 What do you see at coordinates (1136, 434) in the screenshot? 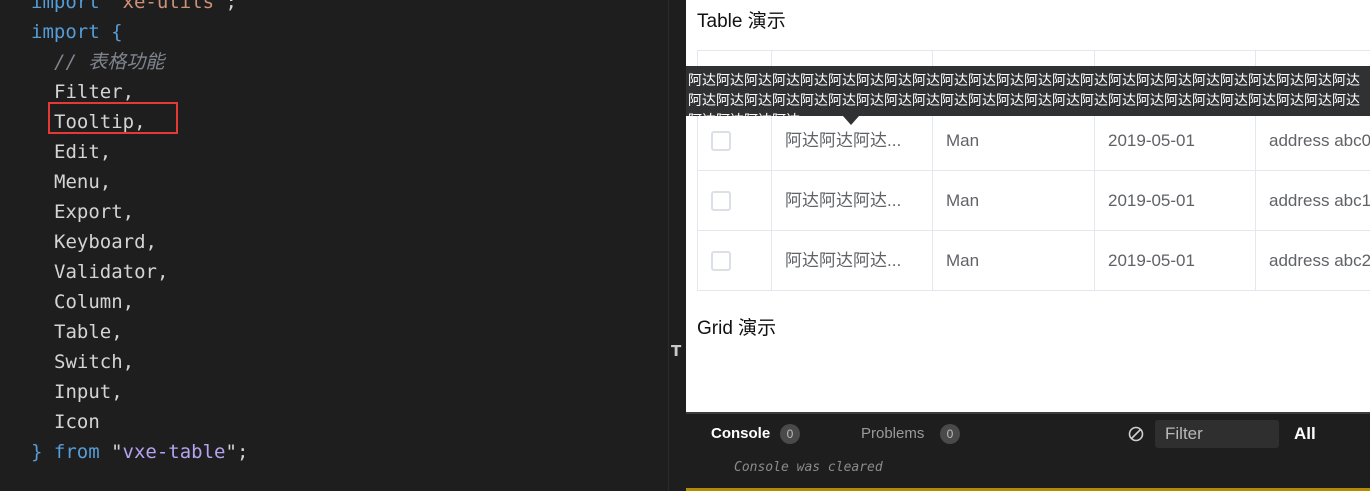
I see `clear-console-icon` at bounding box center [1136, 434].